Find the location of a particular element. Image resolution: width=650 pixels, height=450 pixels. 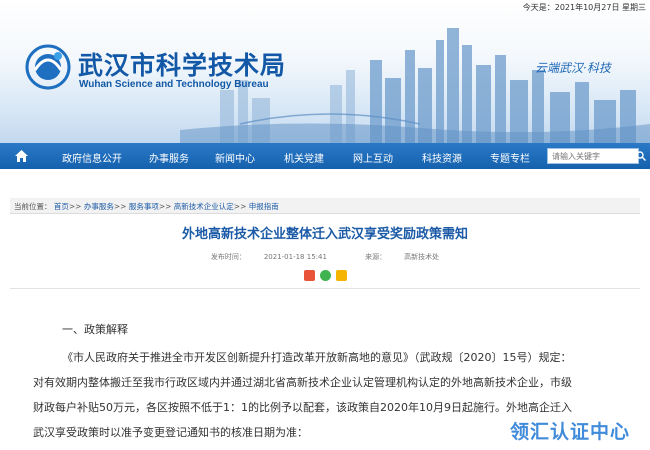

divider is located at coordinates (325, 288).